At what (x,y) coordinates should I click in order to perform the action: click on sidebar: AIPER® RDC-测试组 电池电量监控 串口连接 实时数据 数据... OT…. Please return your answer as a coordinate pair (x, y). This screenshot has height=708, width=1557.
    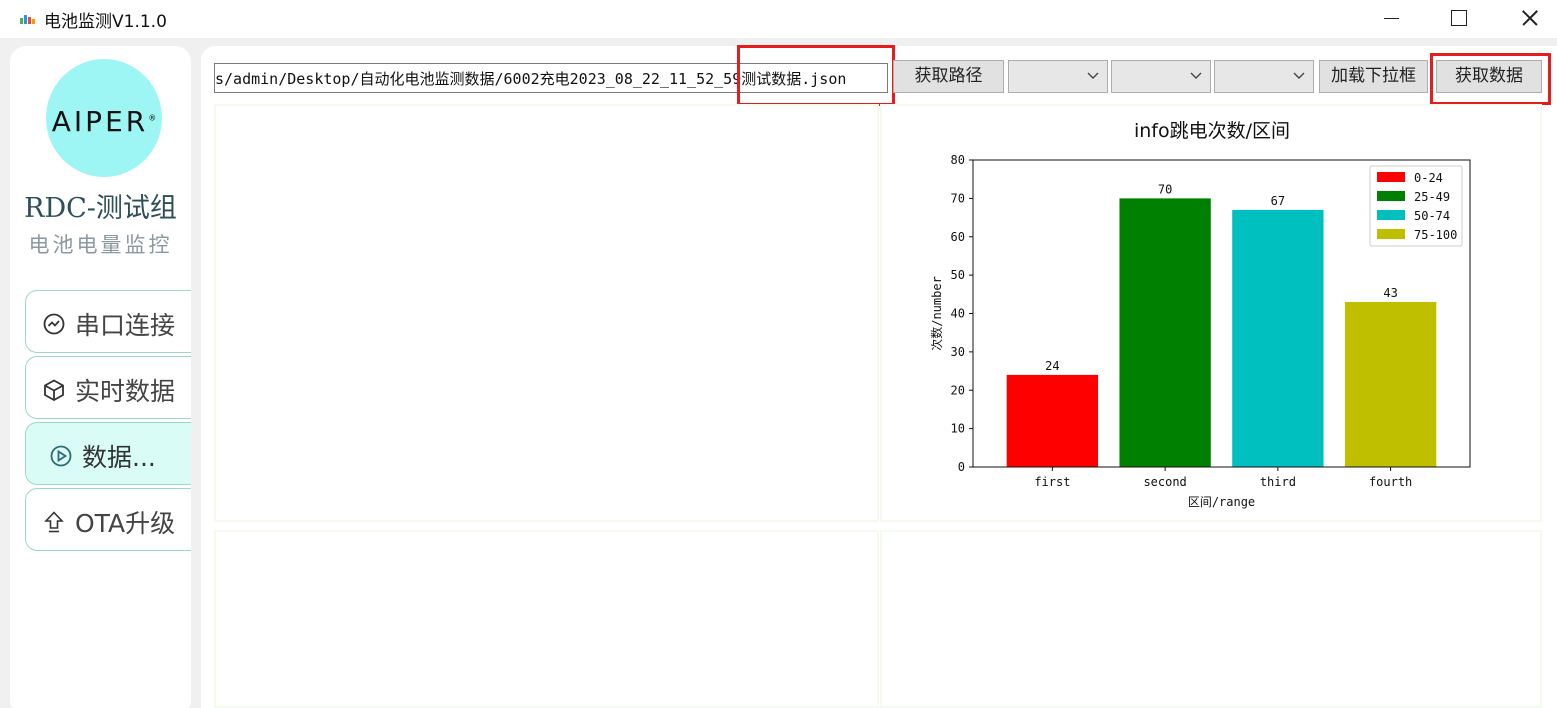
    Looking at the image, I should click on (100, 377).